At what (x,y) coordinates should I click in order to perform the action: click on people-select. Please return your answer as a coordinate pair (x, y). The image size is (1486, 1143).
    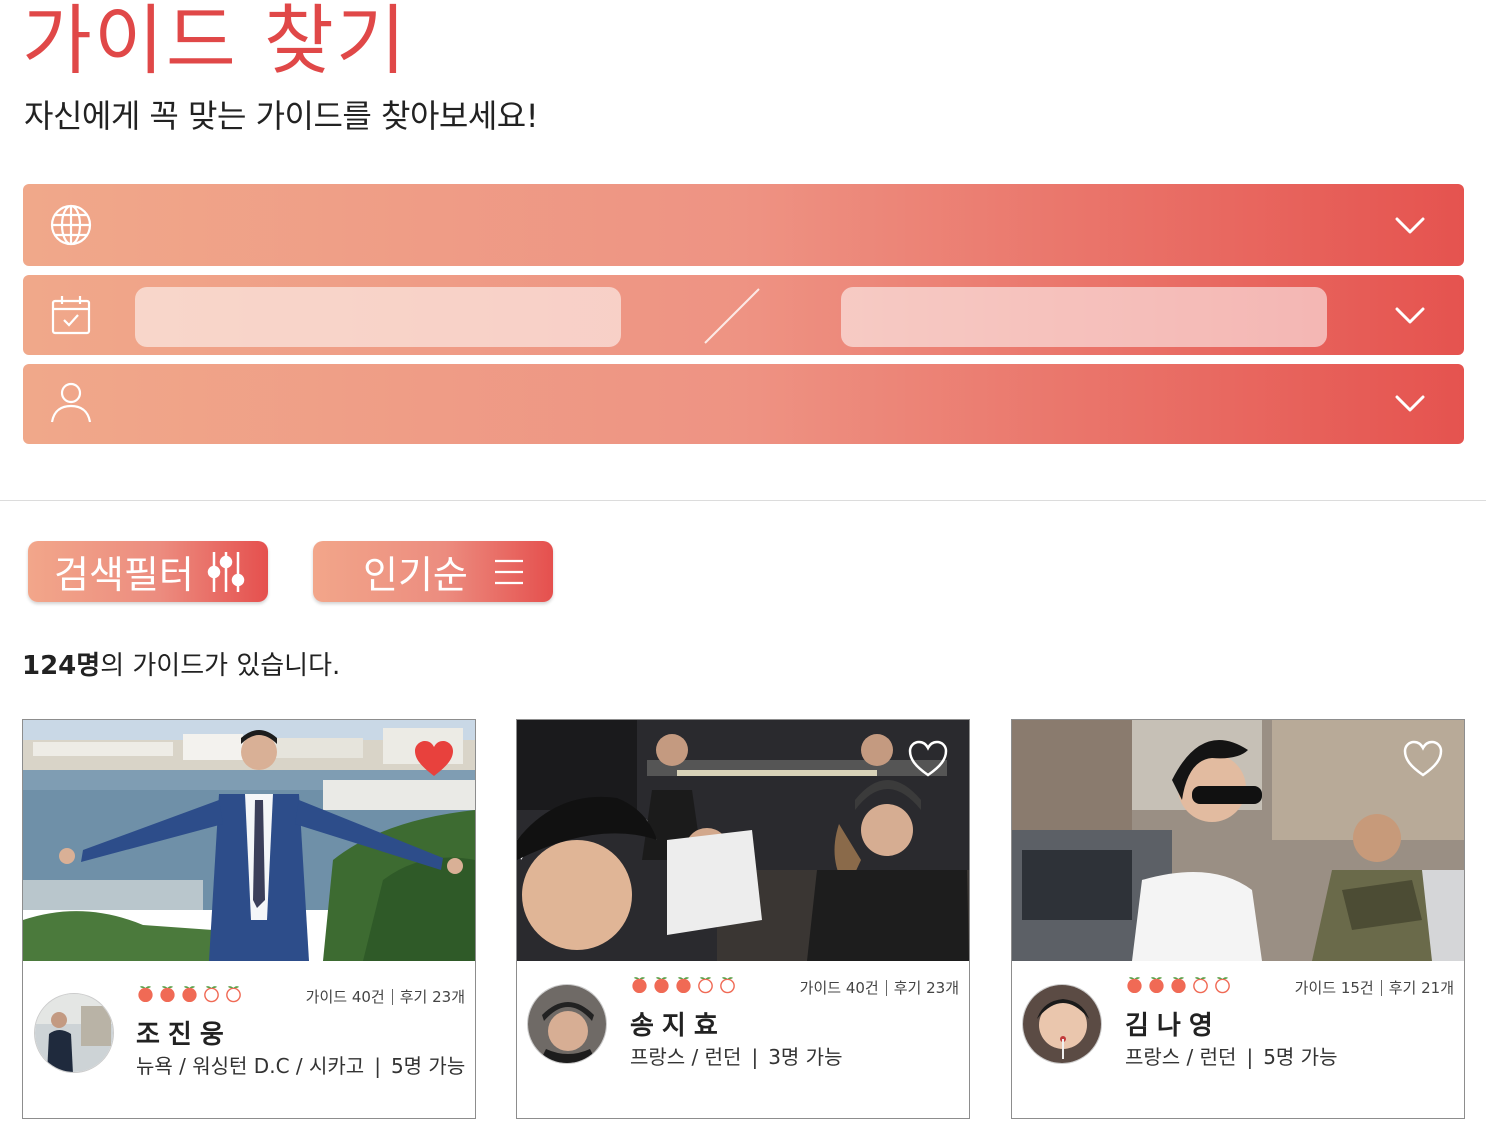
    Looking at the image, I should click on (743, 404).